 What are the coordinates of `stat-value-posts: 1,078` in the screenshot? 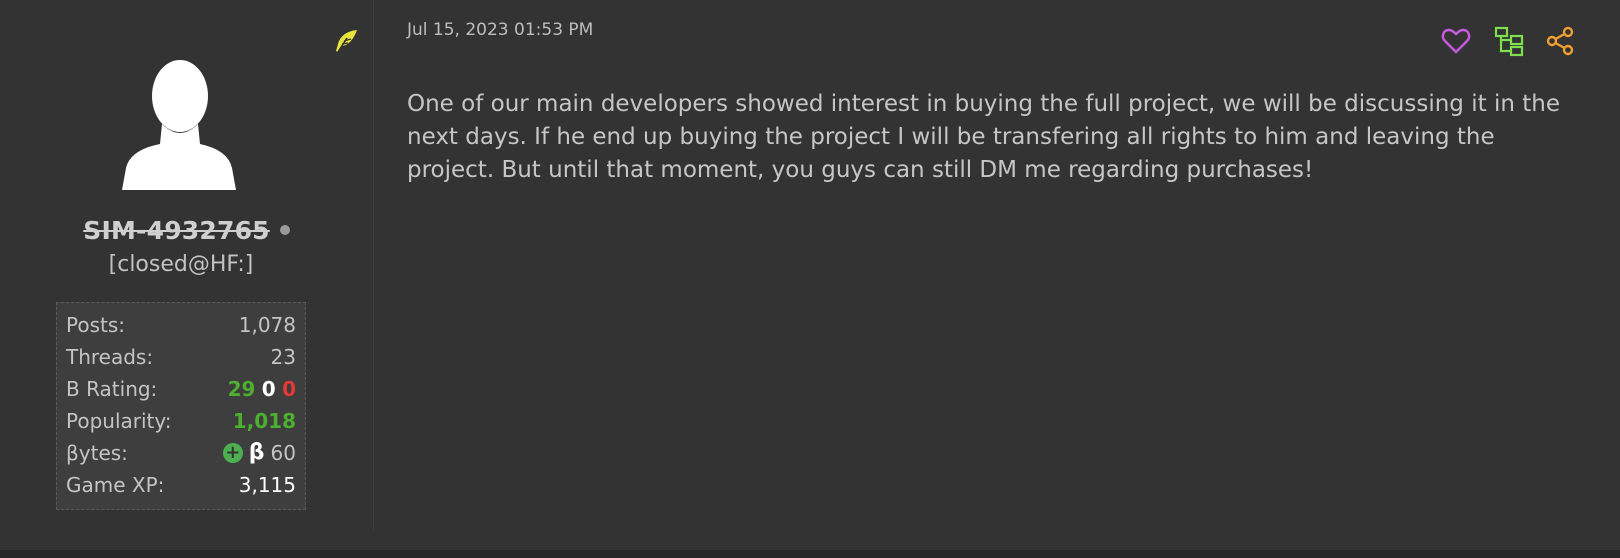 It's located at (267, 325).